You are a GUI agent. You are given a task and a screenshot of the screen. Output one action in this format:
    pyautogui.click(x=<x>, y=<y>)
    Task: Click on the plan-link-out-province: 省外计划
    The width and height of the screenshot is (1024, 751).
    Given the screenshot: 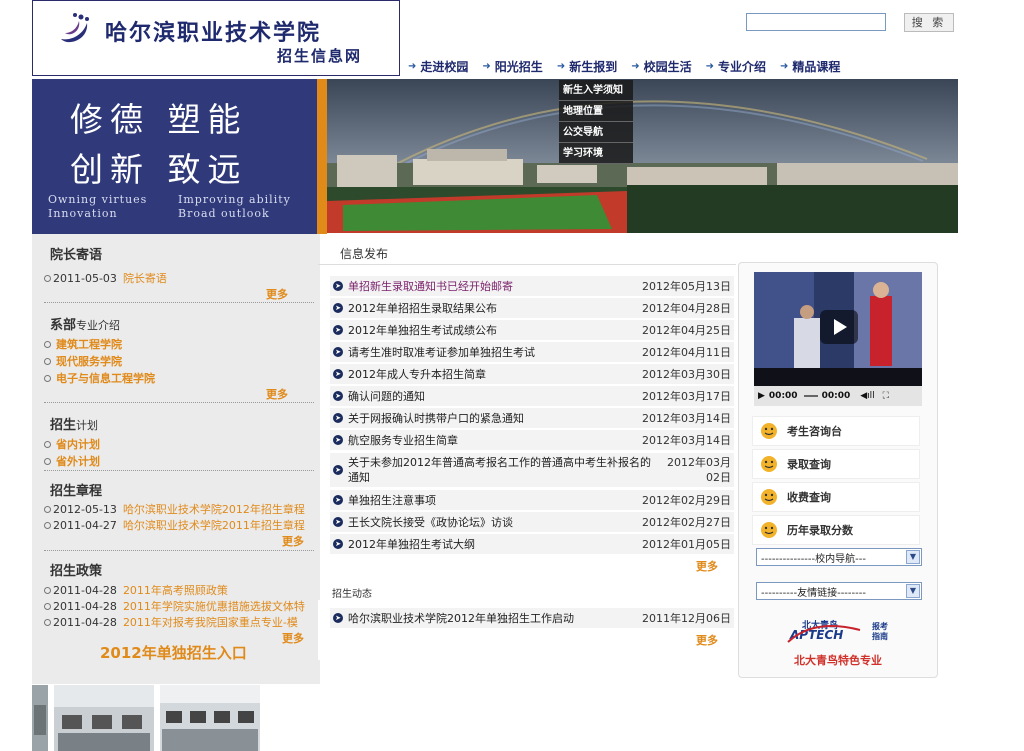 What is the action you would take?
    pyautogui.click(x=78, y=461)
    